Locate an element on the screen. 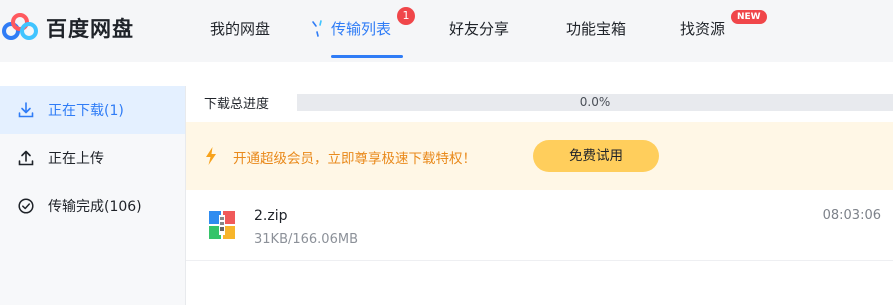  sidebar-item-label: 正在上传 is located at coordinates (76, 159).